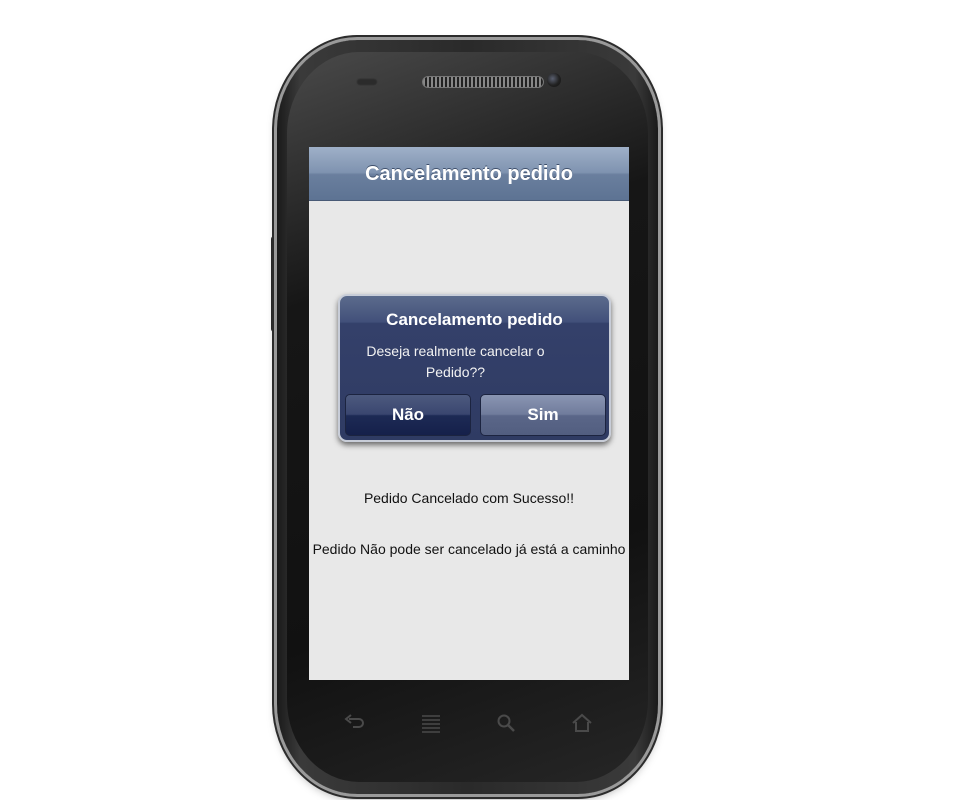 The width and height of the screenshot is (953, 800). I want to click on yes-button: Sim, so click(543, 415).